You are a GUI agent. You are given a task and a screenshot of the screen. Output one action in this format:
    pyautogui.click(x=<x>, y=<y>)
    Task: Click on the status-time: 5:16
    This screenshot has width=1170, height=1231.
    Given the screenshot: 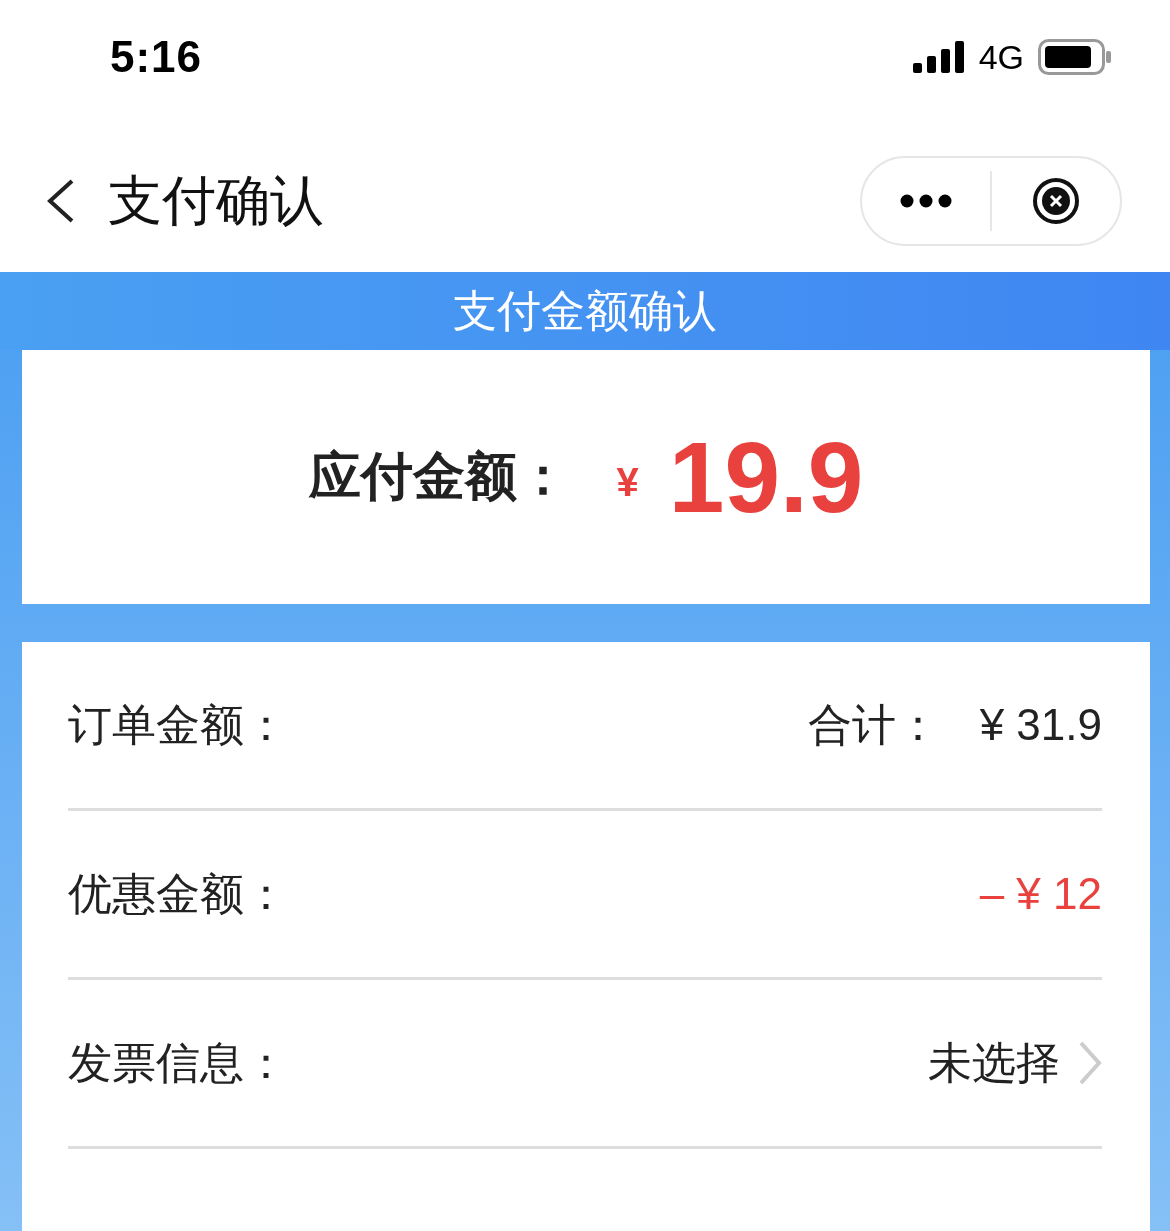 What is the action you would take?
    pyautogui.click(x=156, y=57)
    